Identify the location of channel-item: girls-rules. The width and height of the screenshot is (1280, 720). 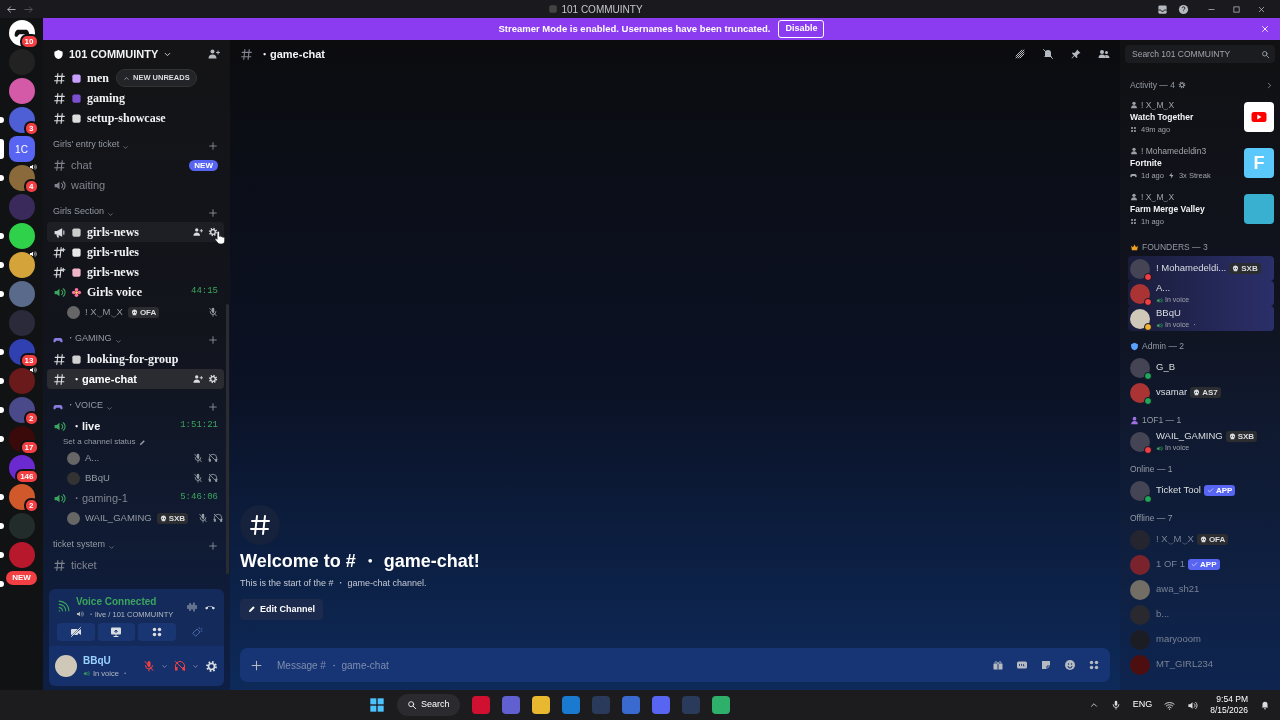
(135, 252).